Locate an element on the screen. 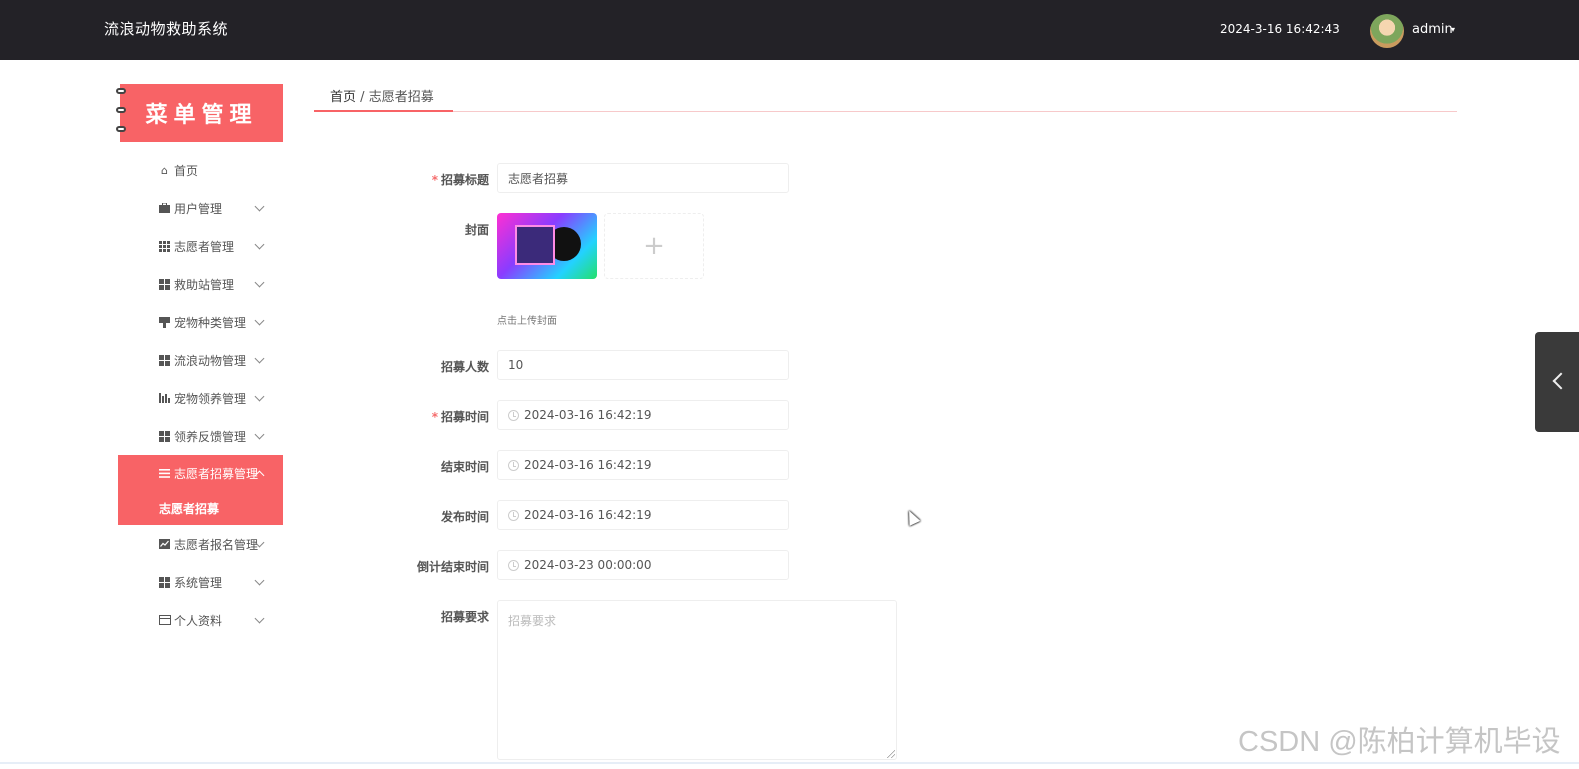 This screenshot has width=1579, height=769. breadcrumb-bar: 首页 / 志愿者招募 is located at coordinates (885, 98).